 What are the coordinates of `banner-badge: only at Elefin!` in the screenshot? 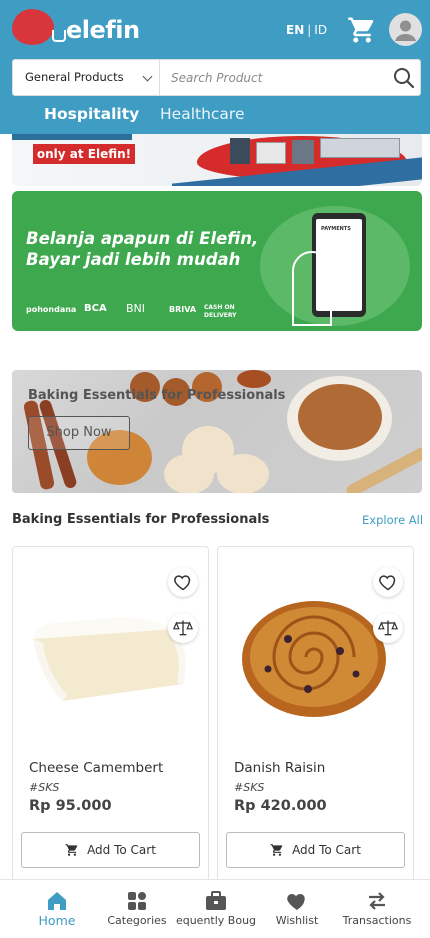 It's located at (84, 154).